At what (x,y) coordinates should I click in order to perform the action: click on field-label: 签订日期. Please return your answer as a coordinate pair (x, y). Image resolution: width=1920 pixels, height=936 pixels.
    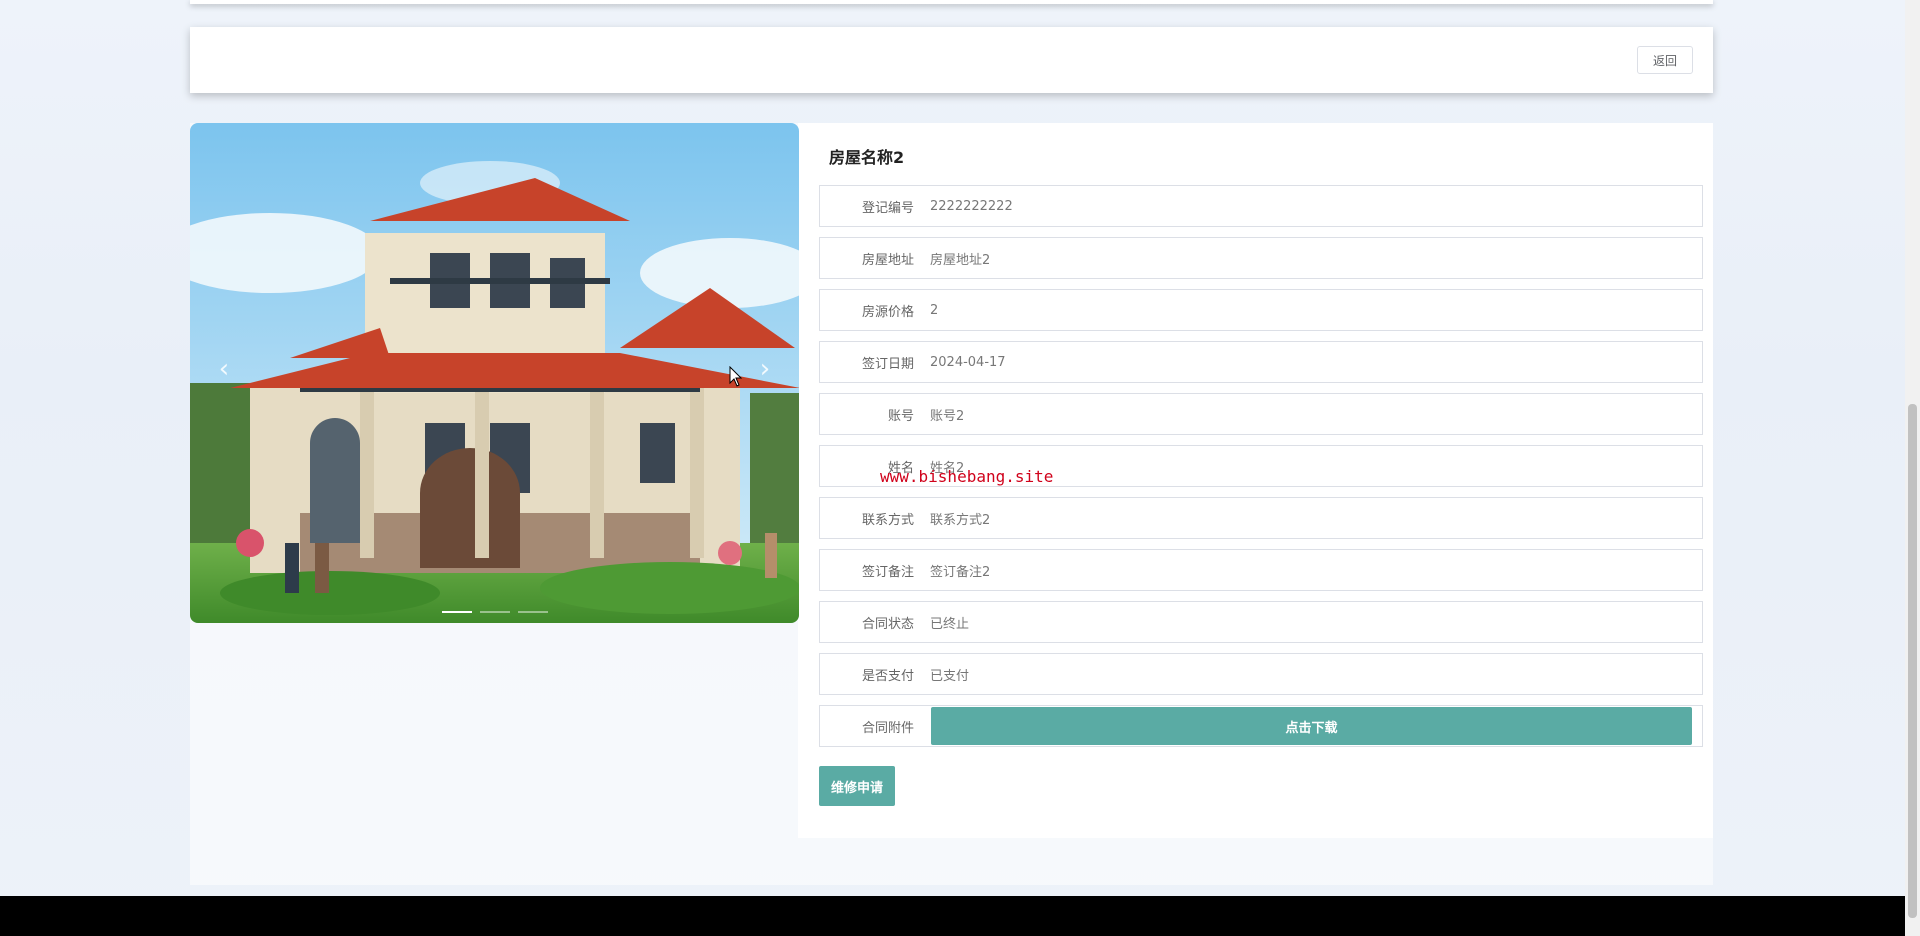
    Looking at the image, I should click on (887, 364).